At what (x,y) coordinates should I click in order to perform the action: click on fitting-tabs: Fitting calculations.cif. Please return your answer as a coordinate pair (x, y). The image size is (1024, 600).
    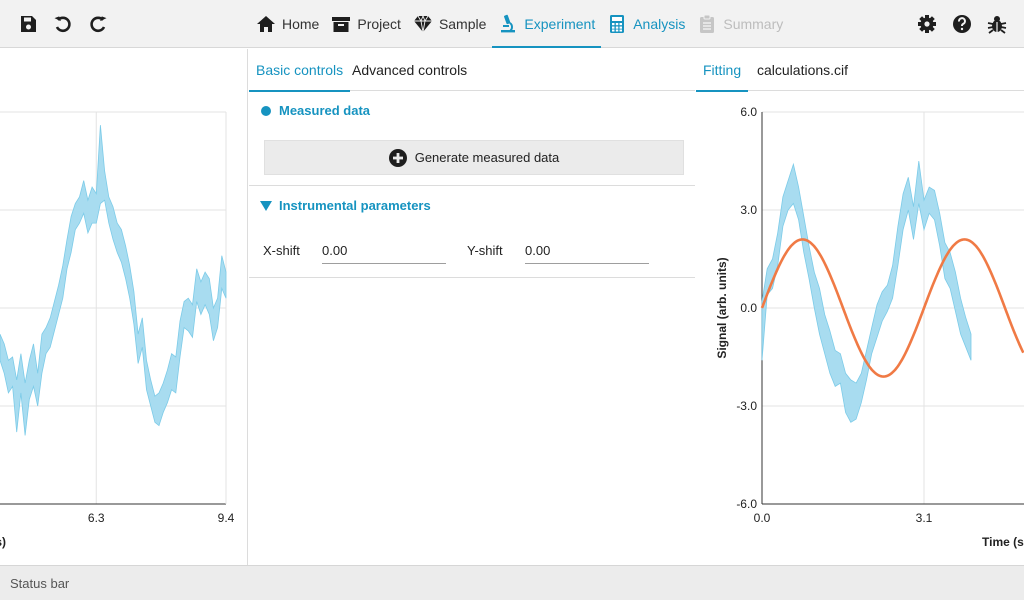
    Looking at the image, I should click on (860, 70).